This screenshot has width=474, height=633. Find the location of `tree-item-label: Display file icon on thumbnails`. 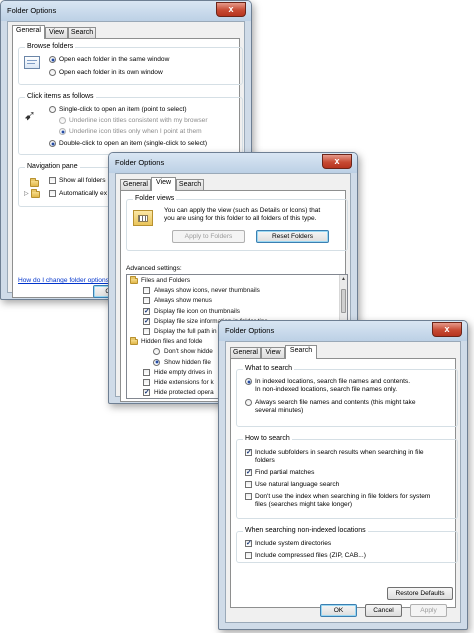

tree-item-label: Display file icon on thumbnails is located at coordinates (197, 311).